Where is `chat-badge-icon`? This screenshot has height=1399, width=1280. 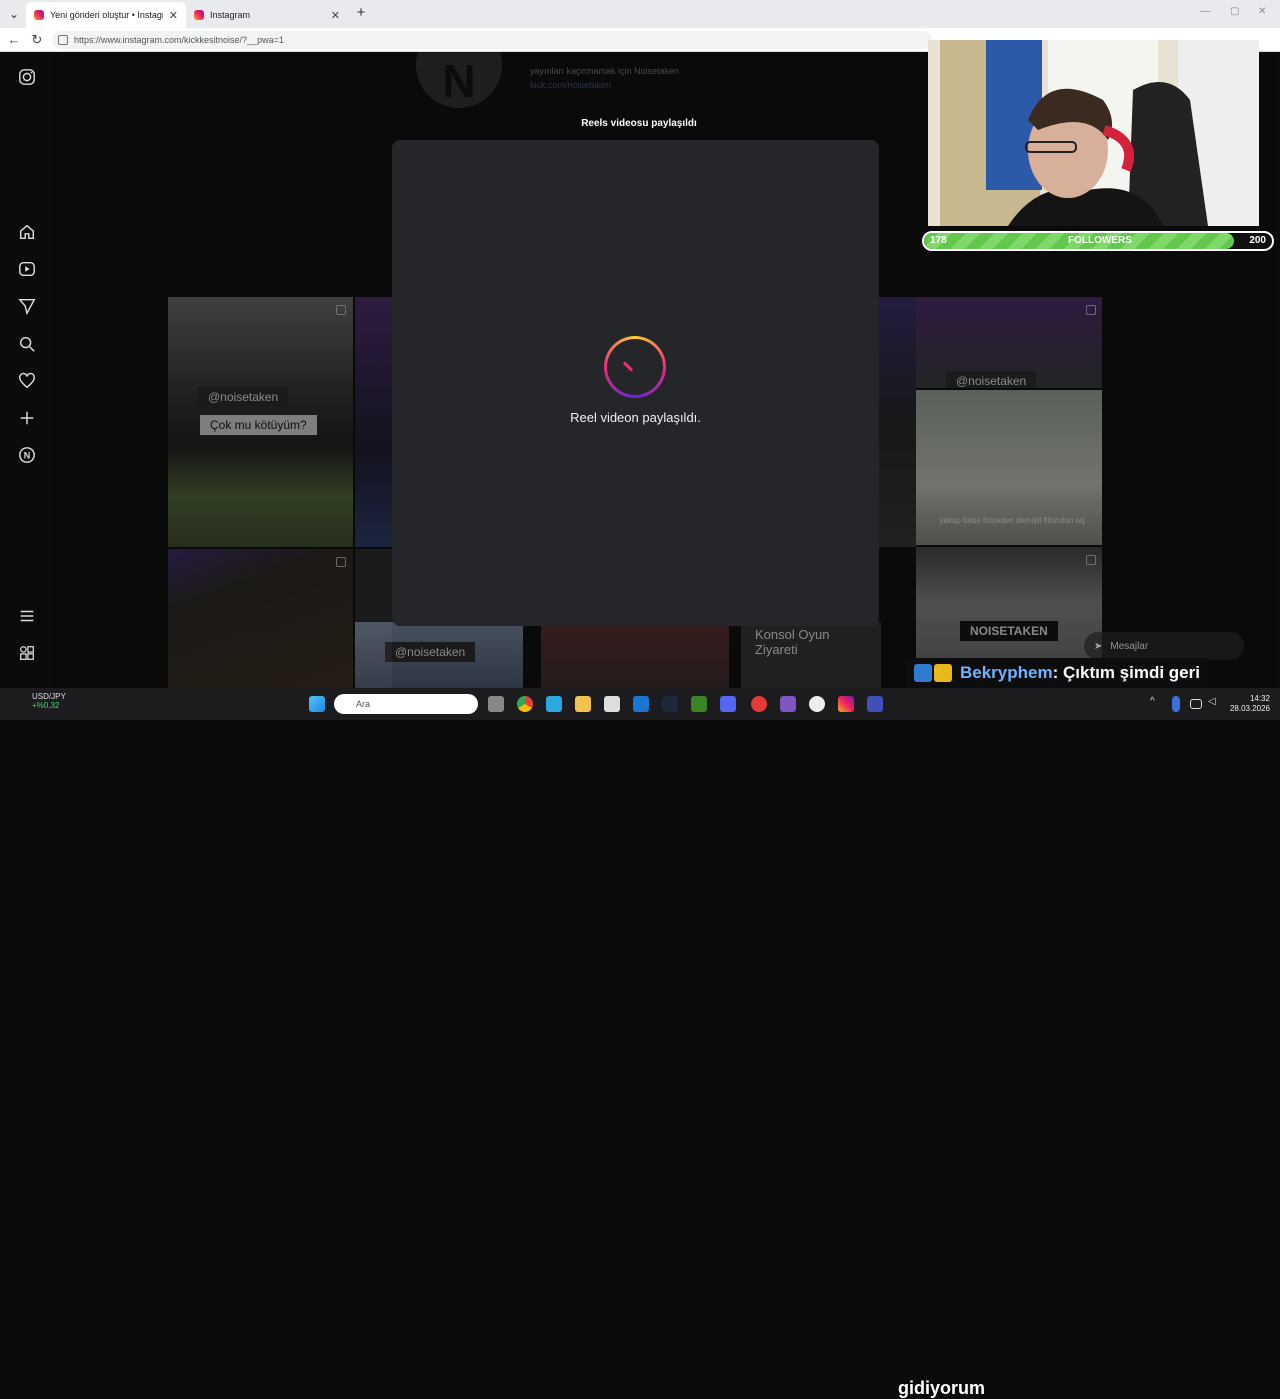 chat-badge-icon is located at coordinates (923, 673).